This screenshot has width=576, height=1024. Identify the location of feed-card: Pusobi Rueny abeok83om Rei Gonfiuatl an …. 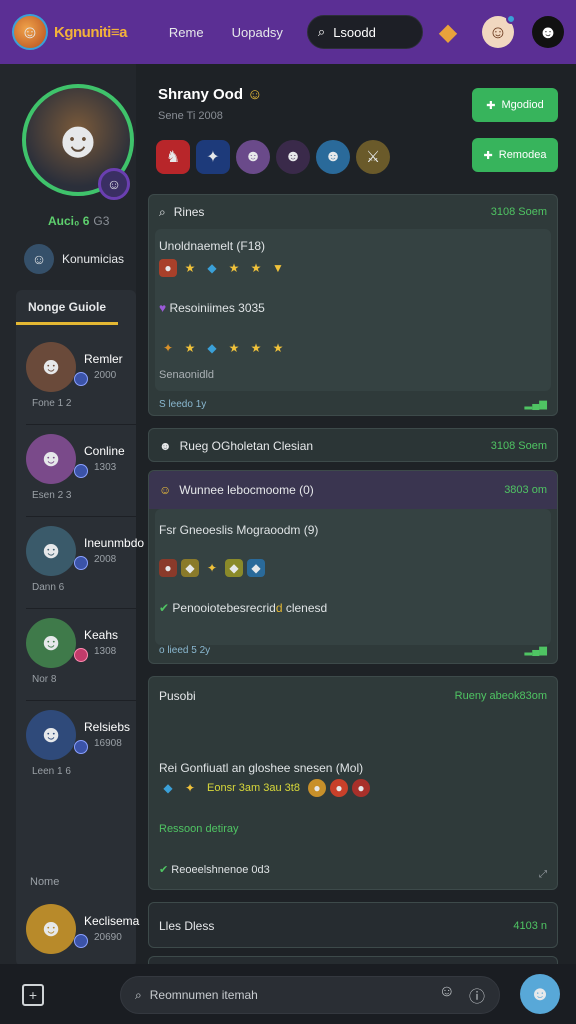
(353, 783).